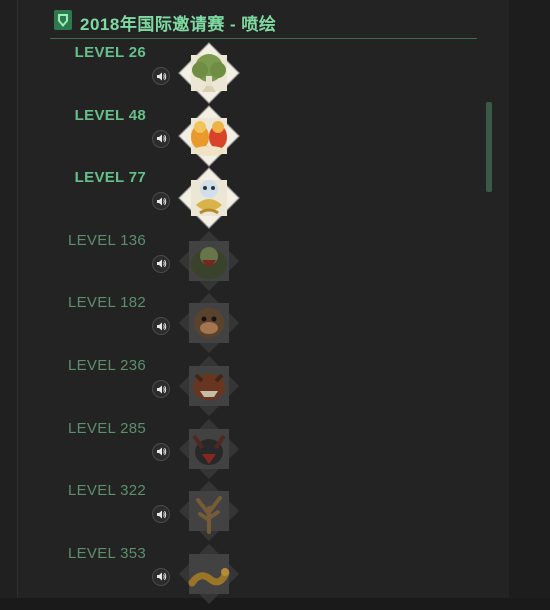 Image resolution: width=550 pixels, height=610 pixels. What do you see at coordinates (106, 553) in the screenshot?
I see `level-label: LEVEL 353` at bounding box center [106, 553].